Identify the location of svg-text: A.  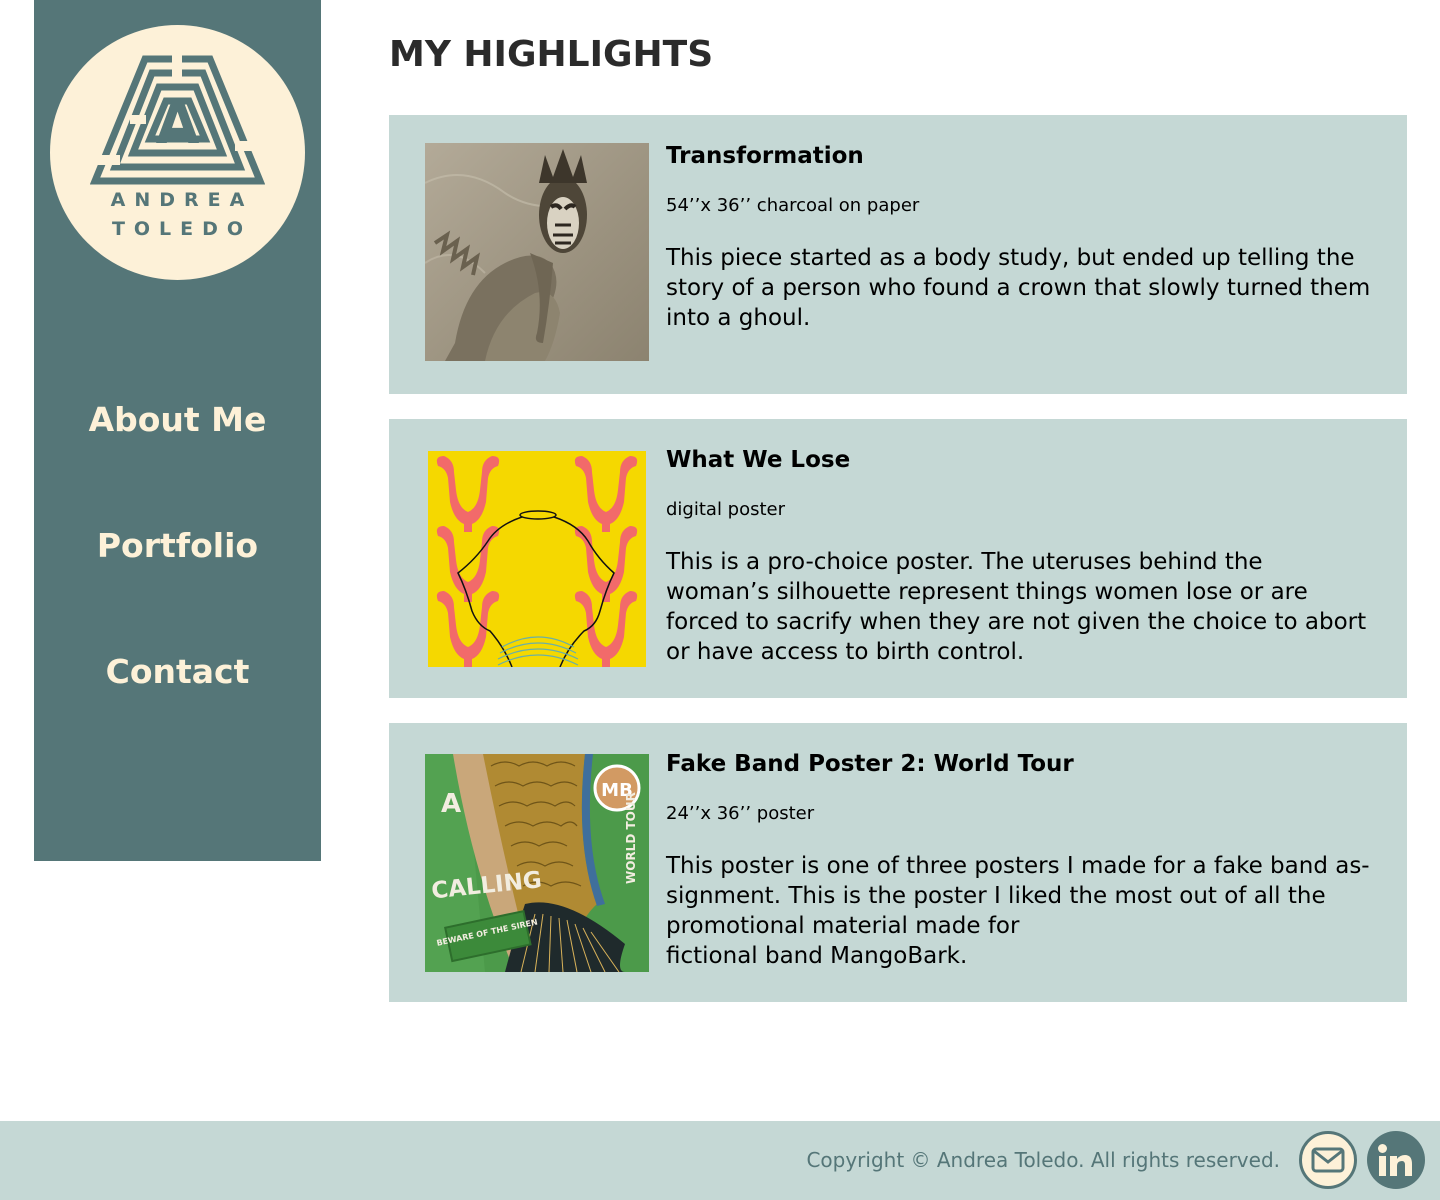
(178, 124).